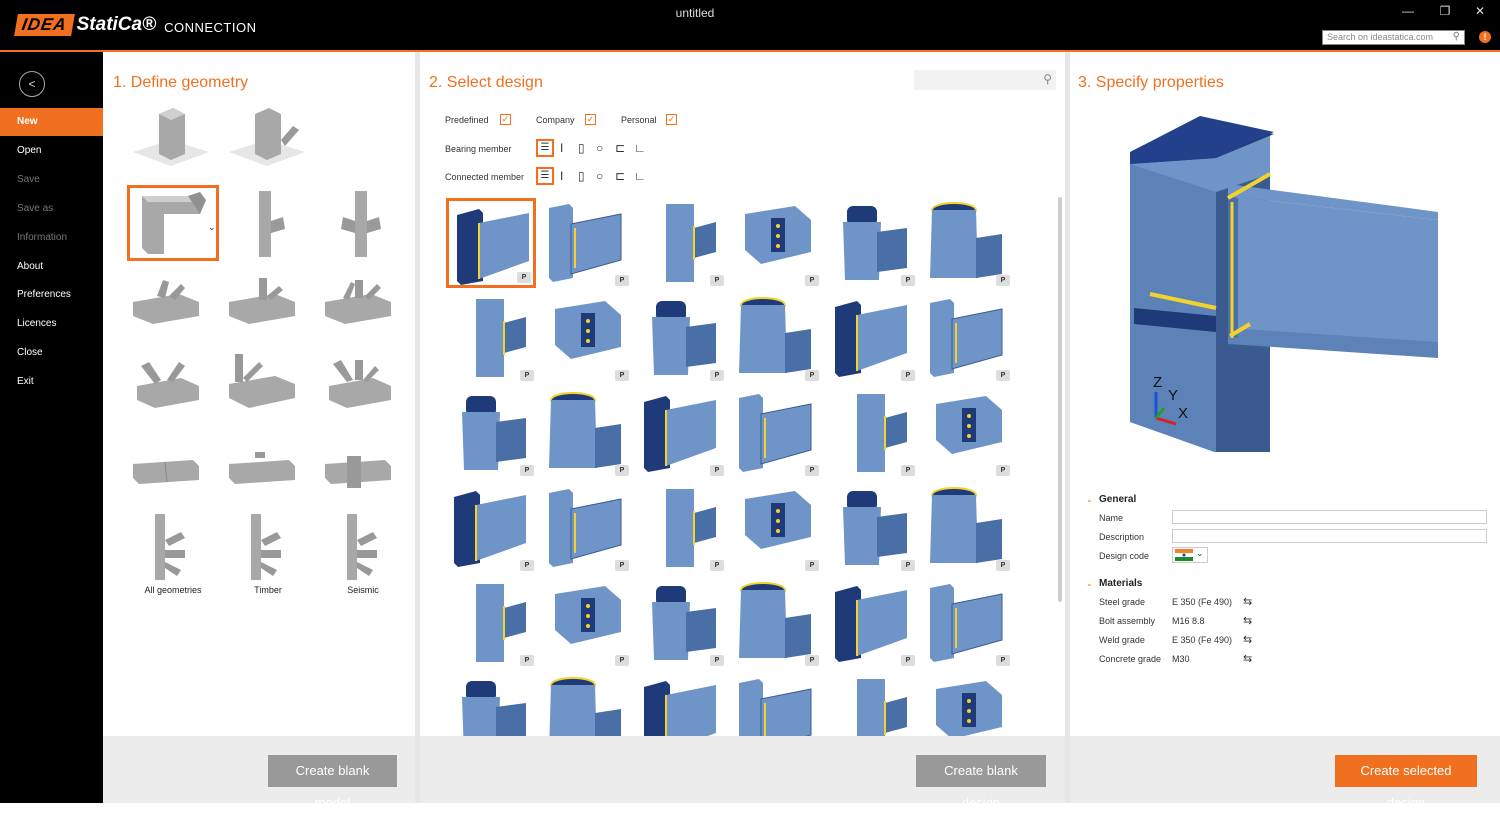  Describe the element at coordinates (51, 238) in the screenshot. I see `sidebar-item-information: Information` at that location.